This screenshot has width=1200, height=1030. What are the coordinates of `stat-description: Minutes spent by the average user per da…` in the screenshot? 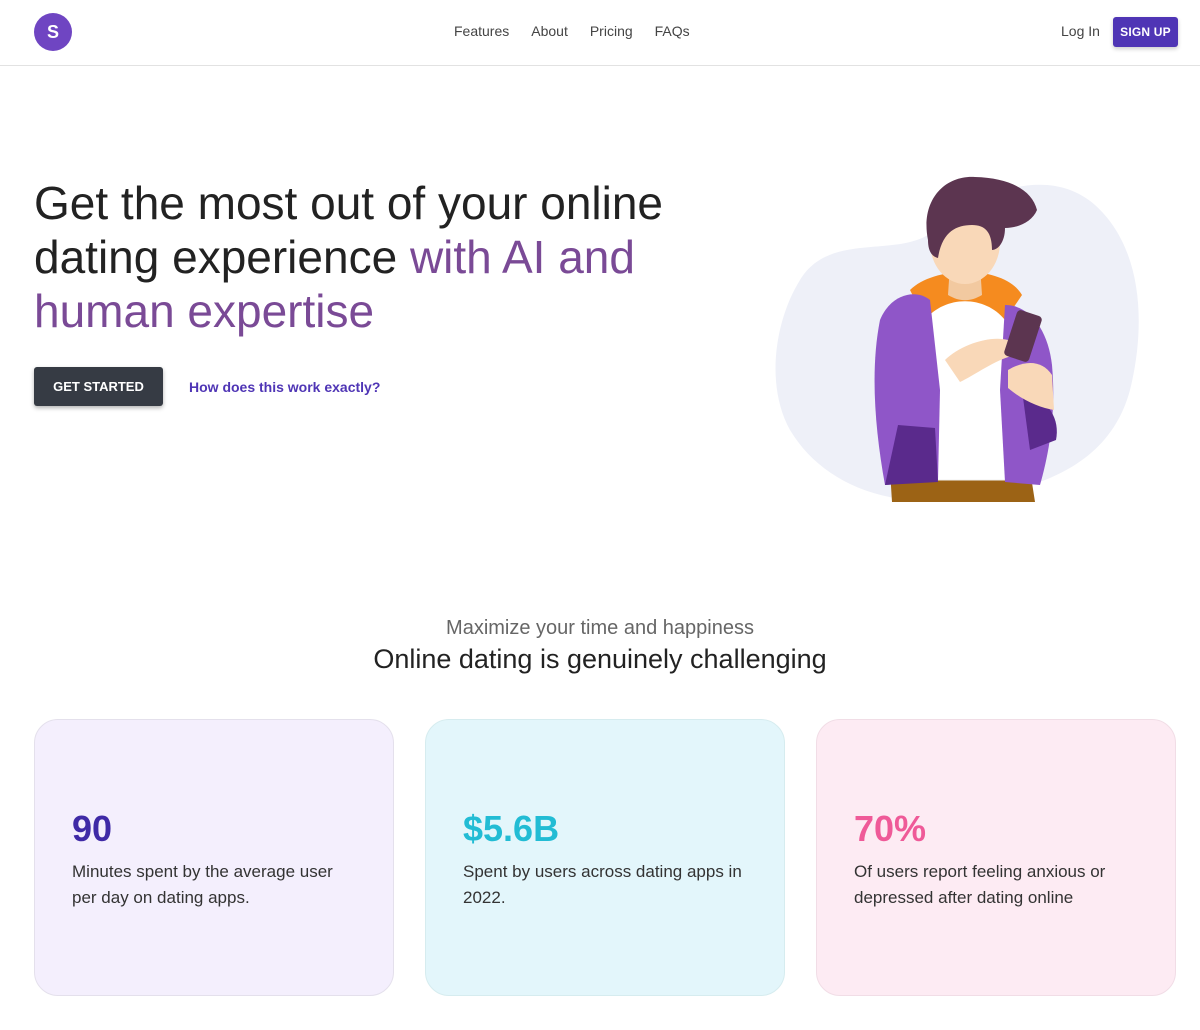 It's located at (202, 884).